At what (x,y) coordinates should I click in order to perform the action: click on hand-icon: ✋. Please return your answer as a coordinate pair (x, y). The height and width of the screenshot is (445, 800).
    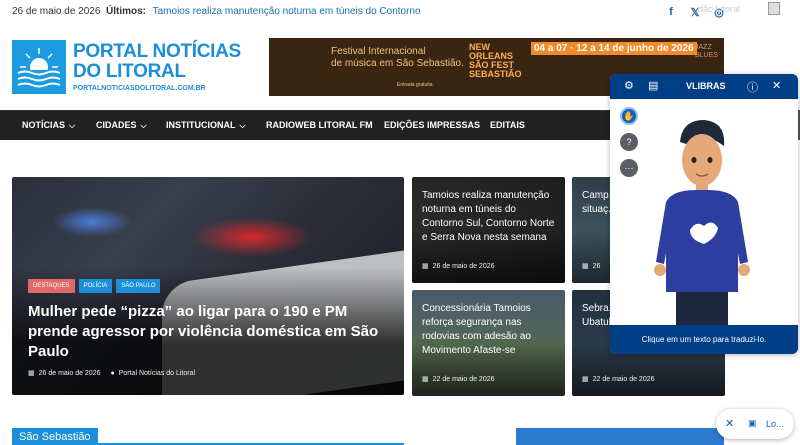
    Looking at the image, I should click on (629, 116).